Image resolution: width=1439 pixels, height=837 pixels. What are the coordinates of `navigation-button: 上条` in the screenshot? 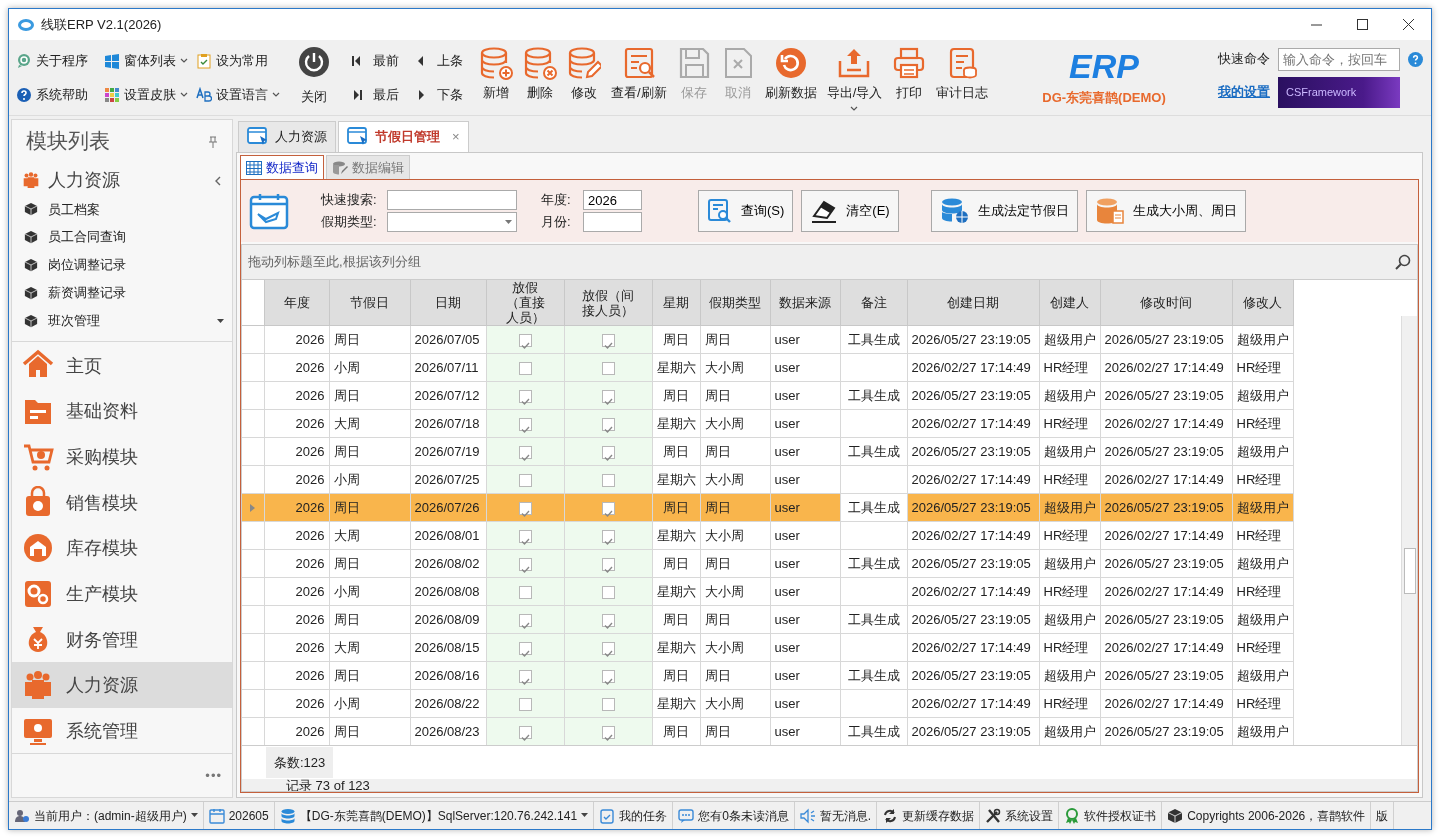 It's located at (441, 60).